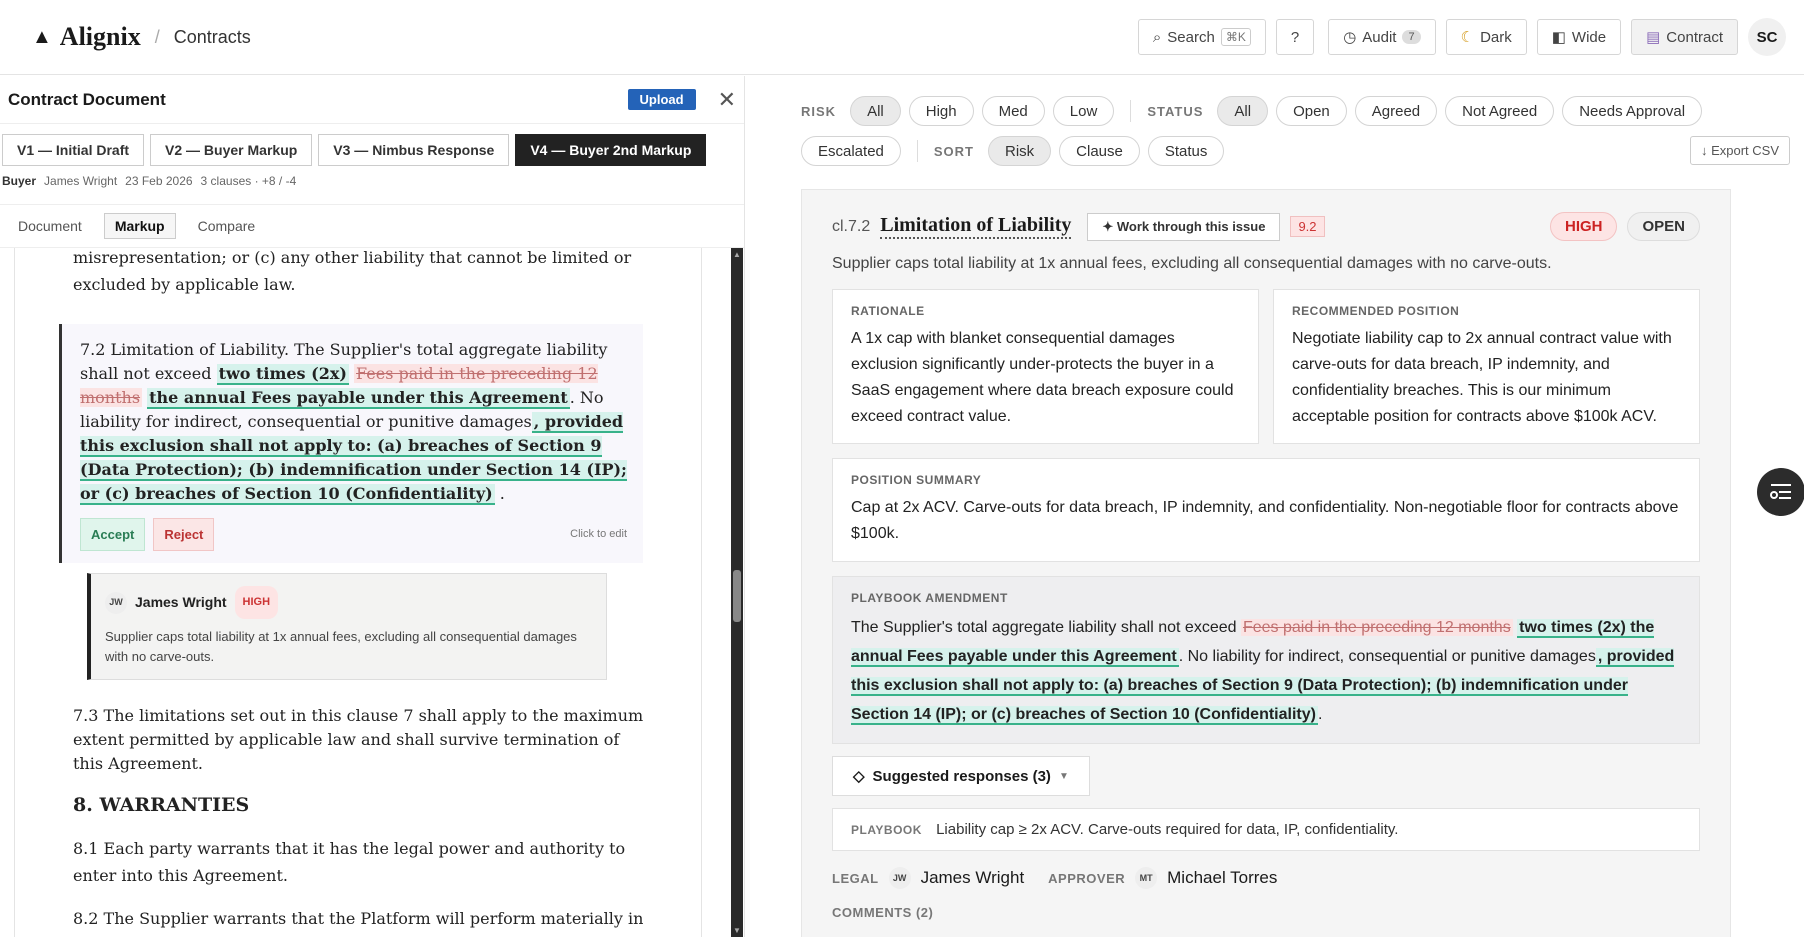 The width and height of the screenshot is (1804, 937). I want to click on risk-filter-label: RISK, so click(819, 111).